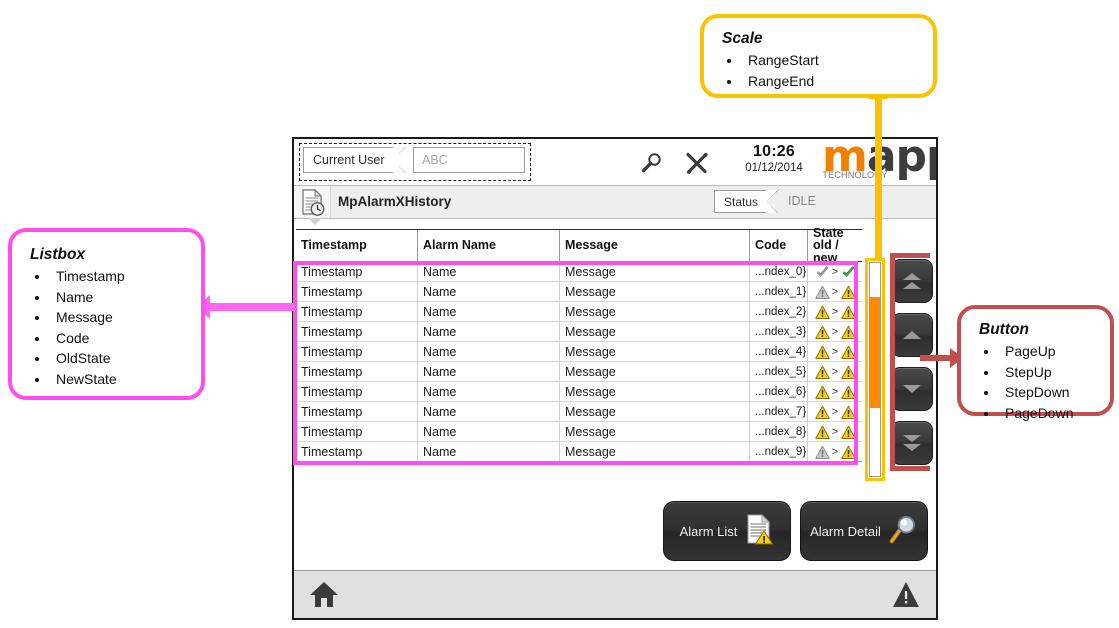  I want to click on table-row: Timestamp Name Message ...ndex_6} >, so click(579, 392).